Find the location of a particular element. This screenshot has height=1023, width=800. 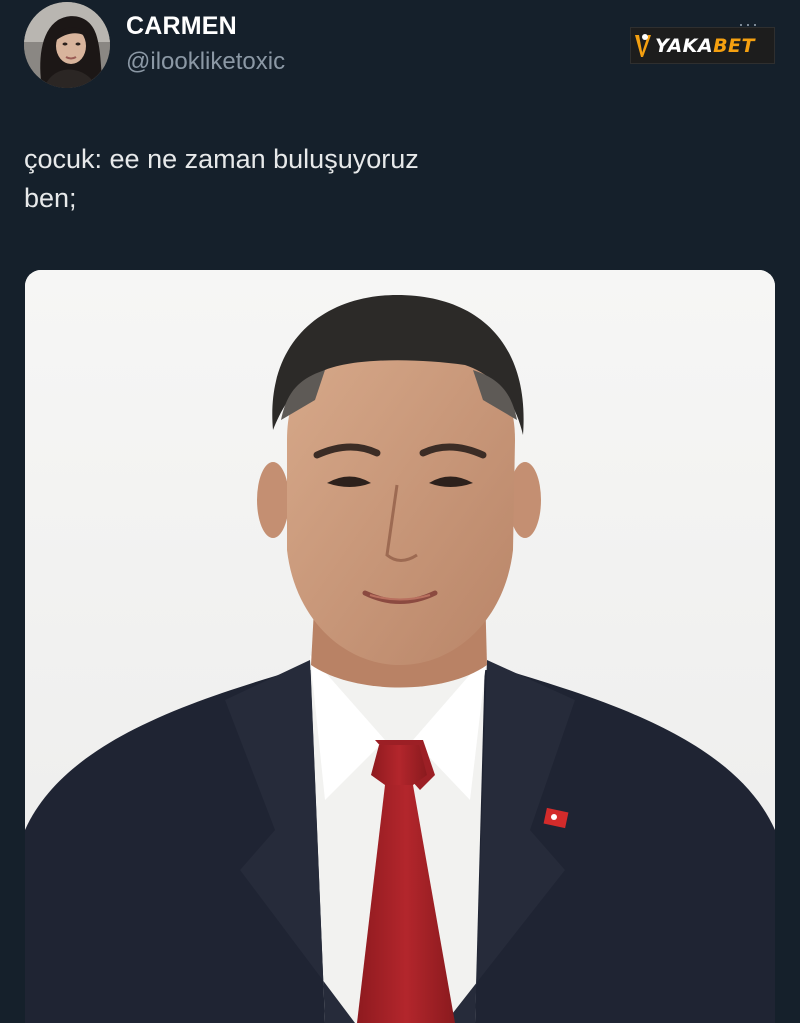

logo-prefix: YAKA is located at coordinates (684, 45).